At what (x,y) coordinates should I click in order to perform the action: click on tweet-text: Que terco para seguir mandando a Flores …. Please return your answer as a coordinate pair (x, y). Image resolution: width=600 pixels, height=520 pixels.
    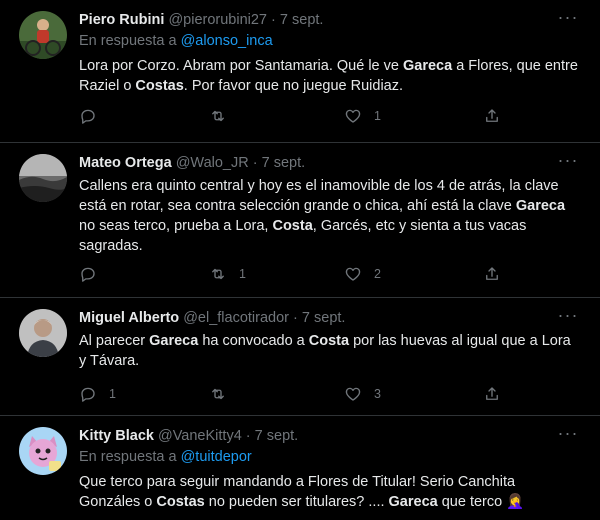
    Looking at the image, I should click on (329, 492).